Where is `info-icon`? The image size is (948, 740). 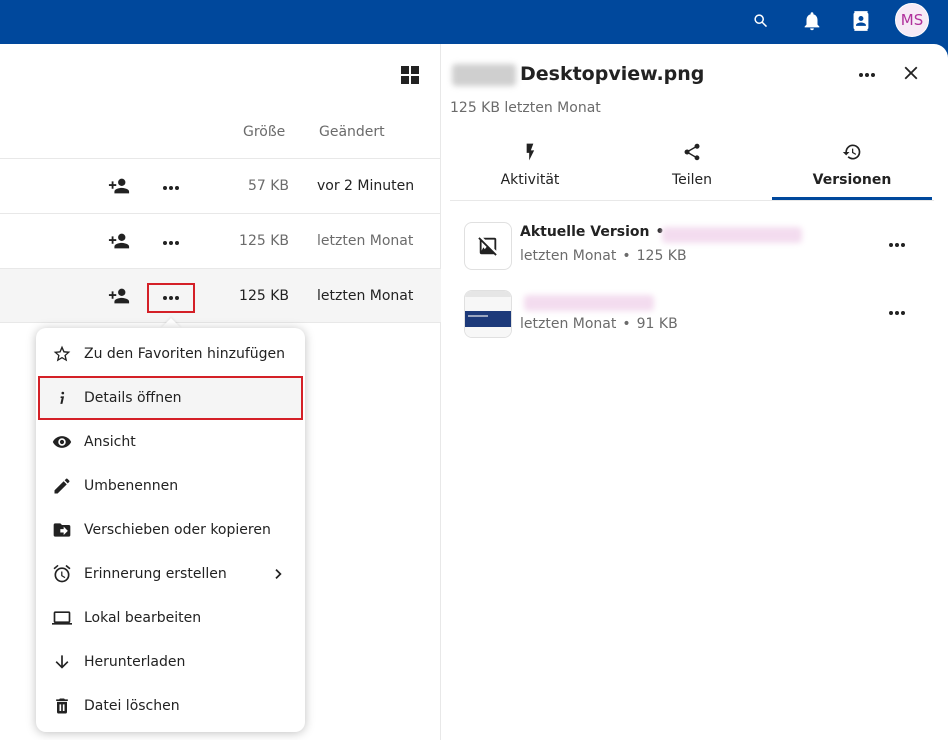
info-icon is located at coordinates (62, 398).